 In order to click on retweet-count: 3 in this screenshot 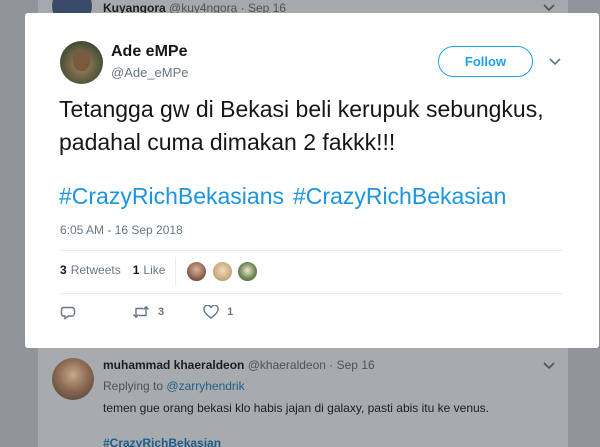, I will do `click(161, 312)`.